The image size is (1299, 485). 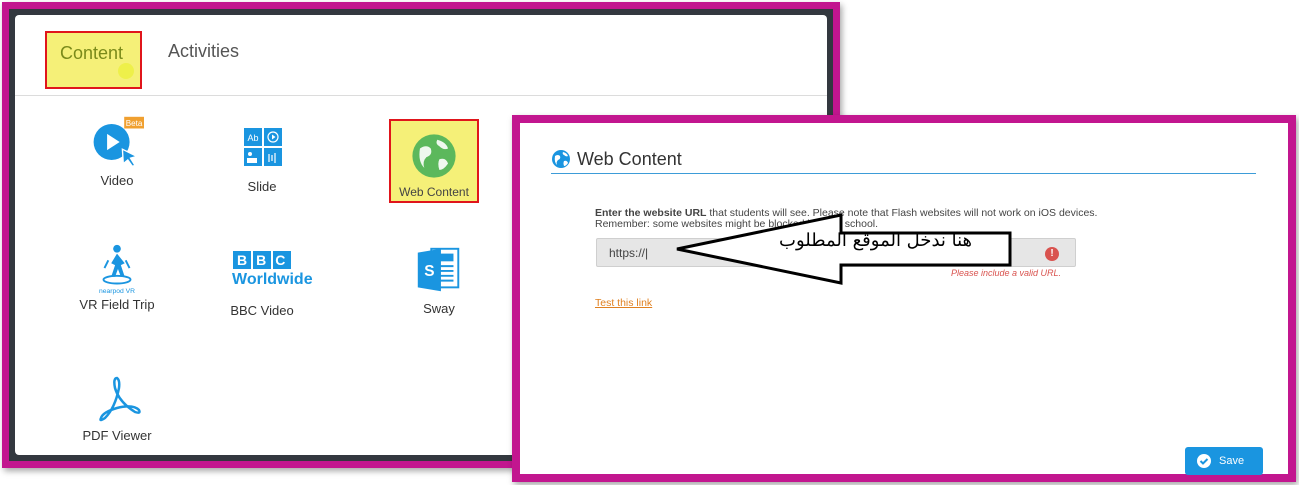 I want to click on bbc-video-tile: BBC Worldwide BBC Video, so click(x=262, y=282).